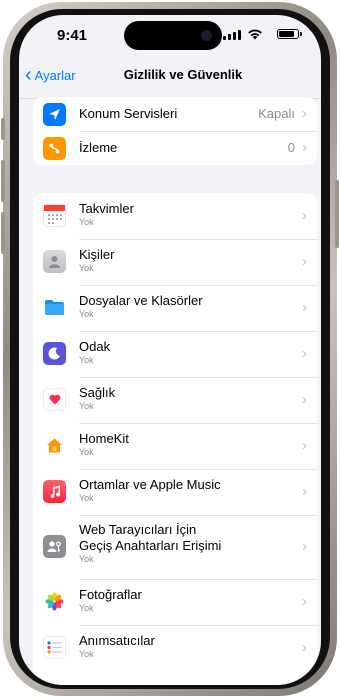  I want to click on dynamic-island, so click(173, 35).